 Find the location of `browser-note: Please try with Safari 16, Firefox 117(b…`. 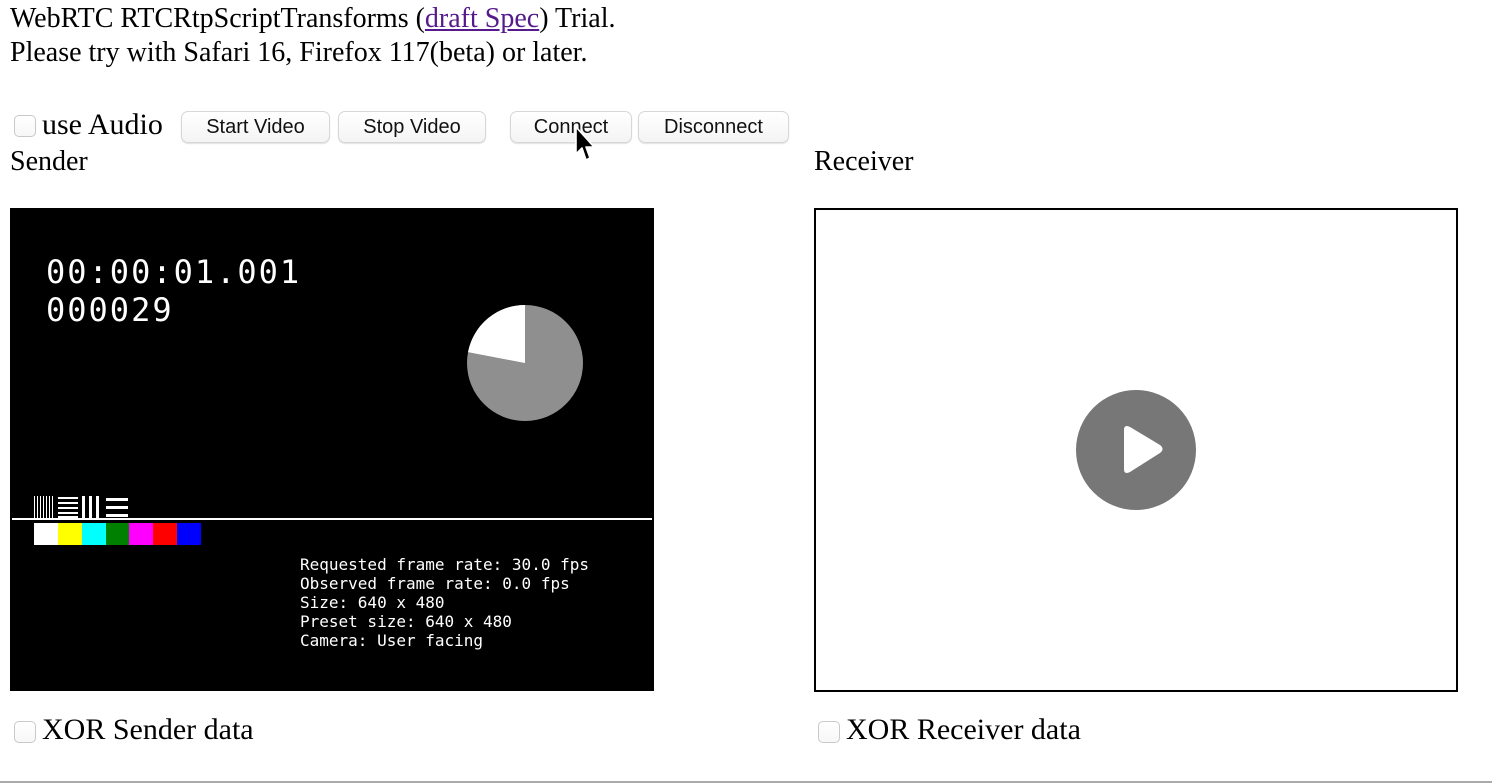

browser-note: Please try with Safari 16, Firefox 117(b… is located at coordinates (299, 52).